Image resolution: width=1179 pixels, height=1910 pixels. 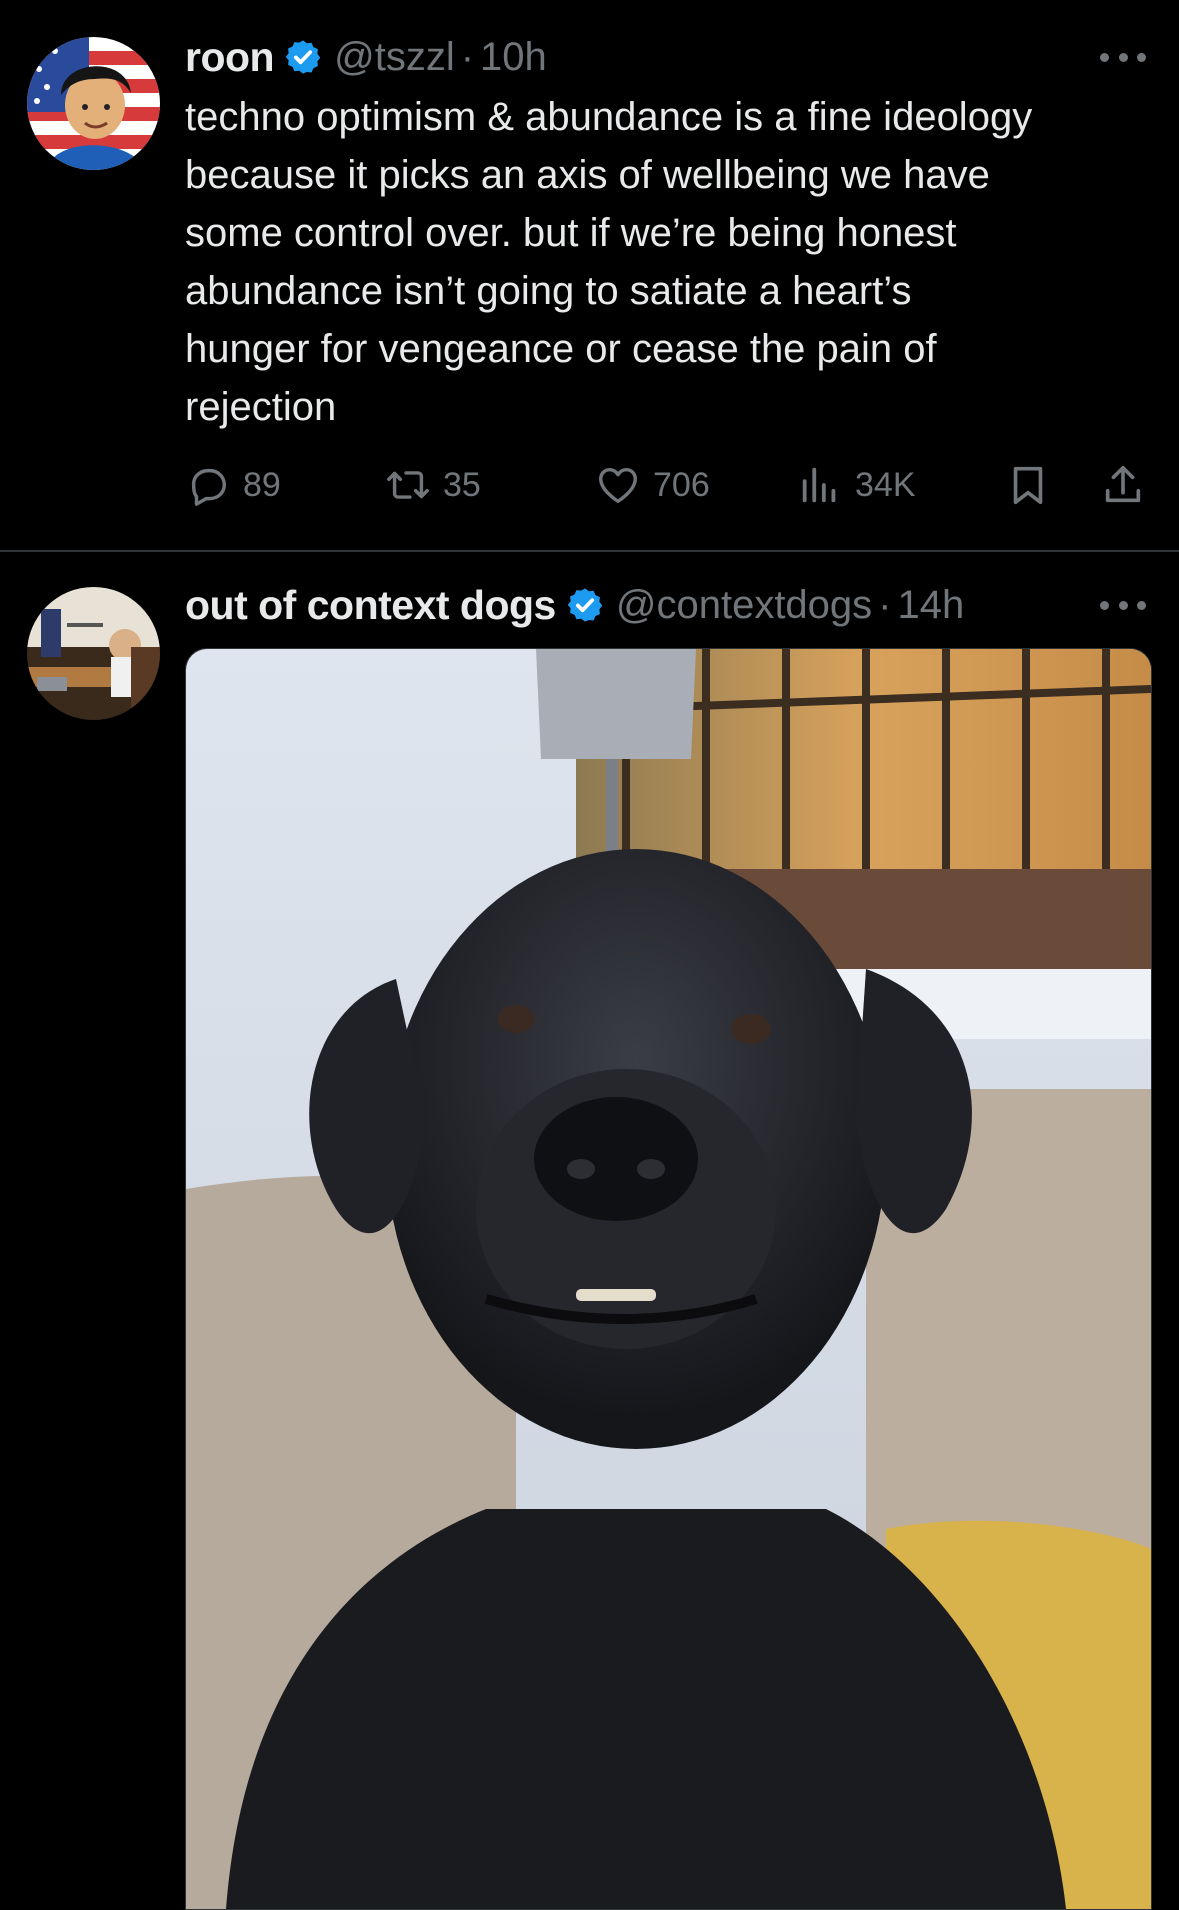 What do you see at coordinates (408, 485) in the screenshot?
I see `repost-icon` at bounding box center [408, 485].